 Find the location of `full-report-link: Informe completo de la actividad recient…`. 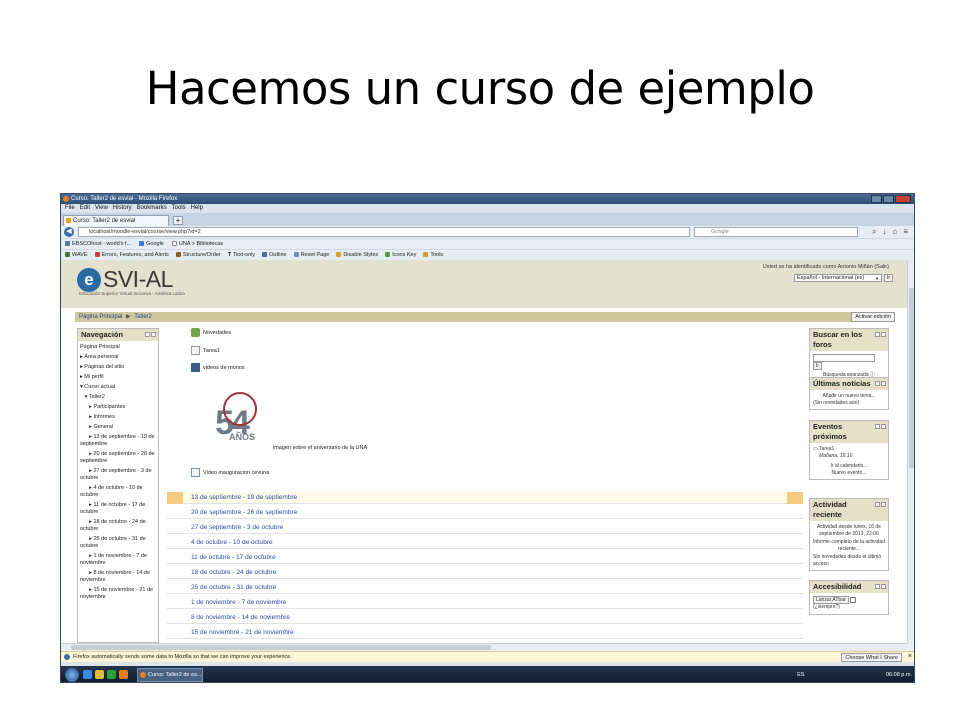

full-report-link: Informe completo de la actividad recient… is located at coordinates (849, 545).